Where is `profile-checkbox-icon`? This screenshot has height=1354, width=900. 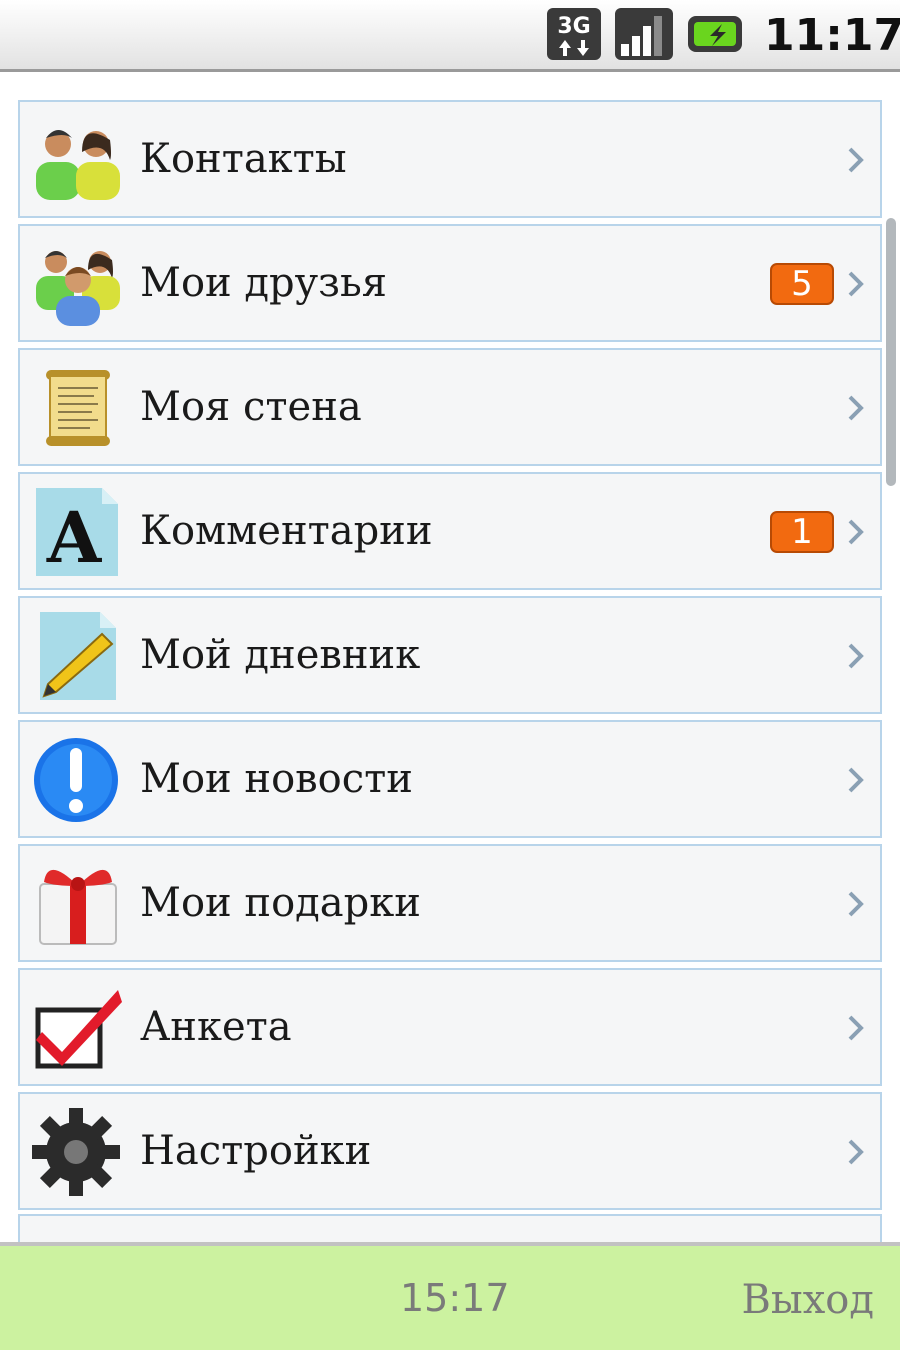
profile-checkbox-icon is located at coordinates (78, 1029).